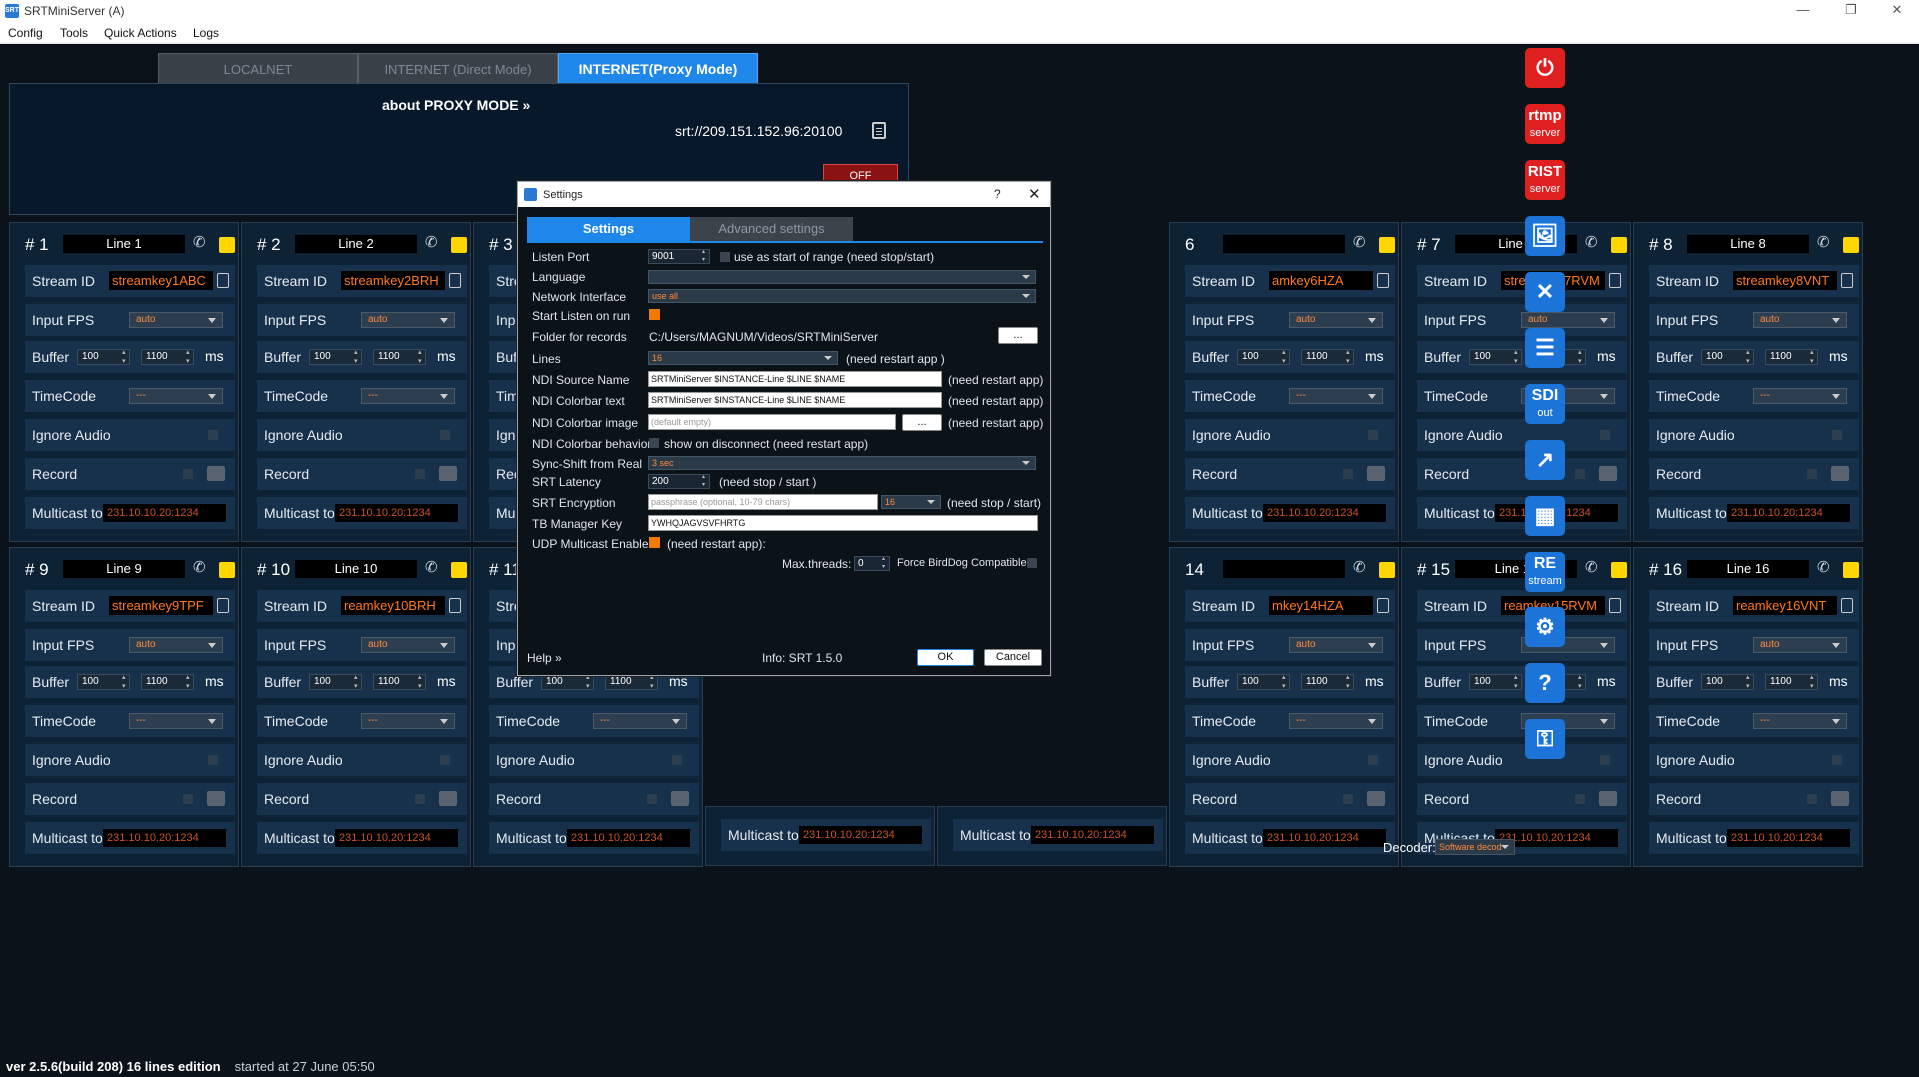 Image resolution: width=1919 pixels, height=1077 pixels. Describe the element at coordinates (1545, 348) in the screenshot. I see `schedule-button: ☰` at that location.